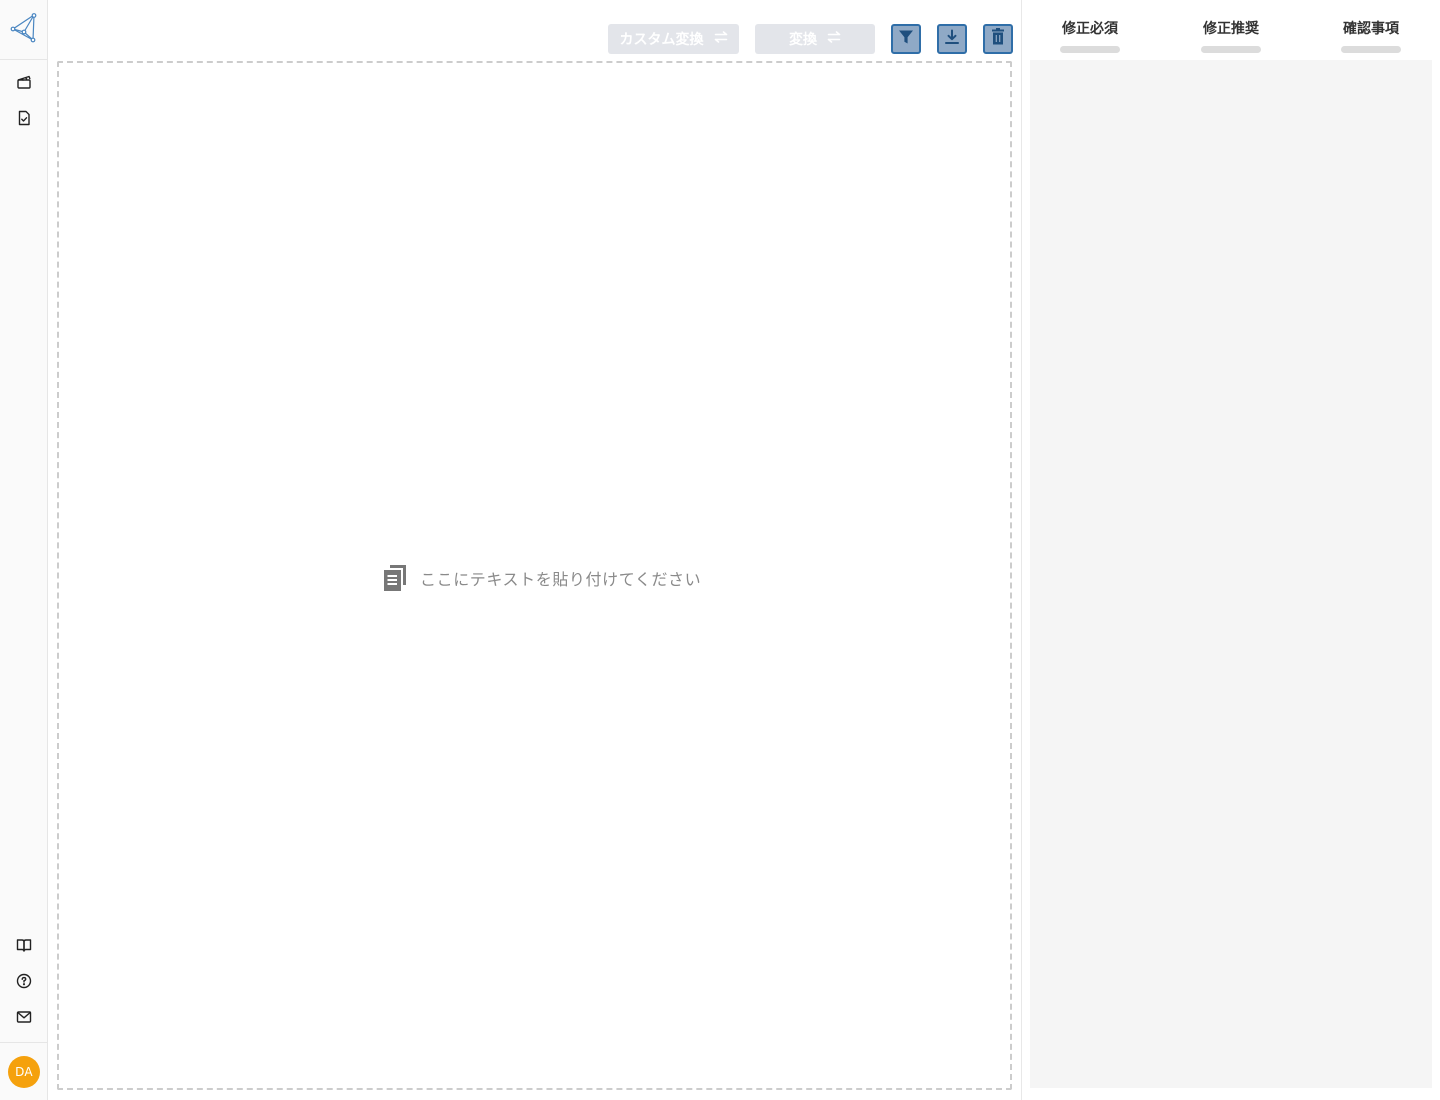 The height and width of the screenshot is (1100, 1440). I want to click on sidebar: DA, so click(24, 550).